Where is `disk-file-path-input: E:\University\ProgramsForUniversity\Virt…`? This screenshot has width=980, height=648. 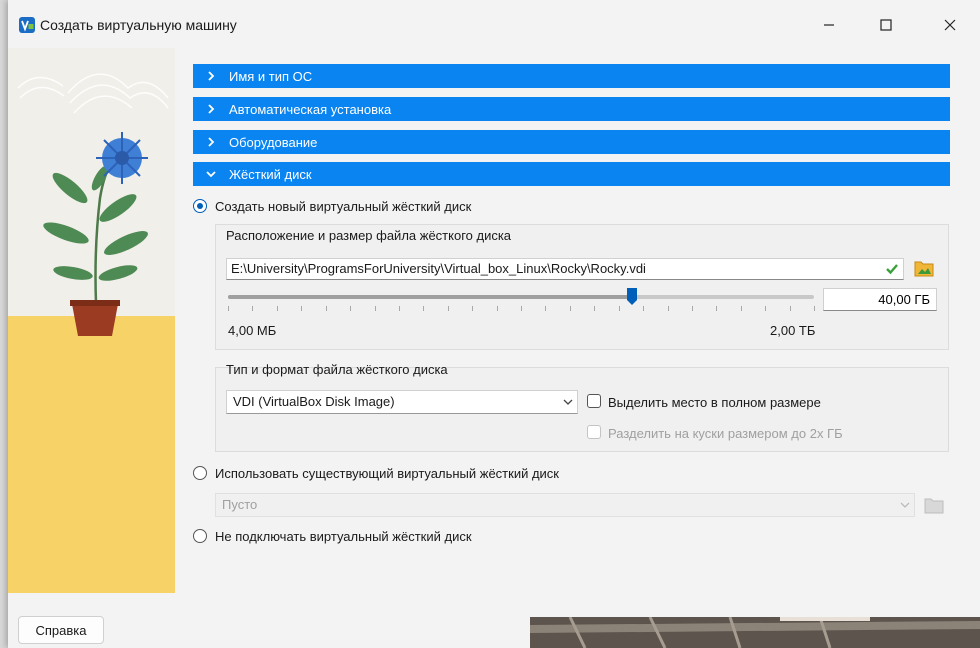
disk-file-path-input: E:\University\ProgramsForUniversity\Virt… is located at coordinates (565, 269).